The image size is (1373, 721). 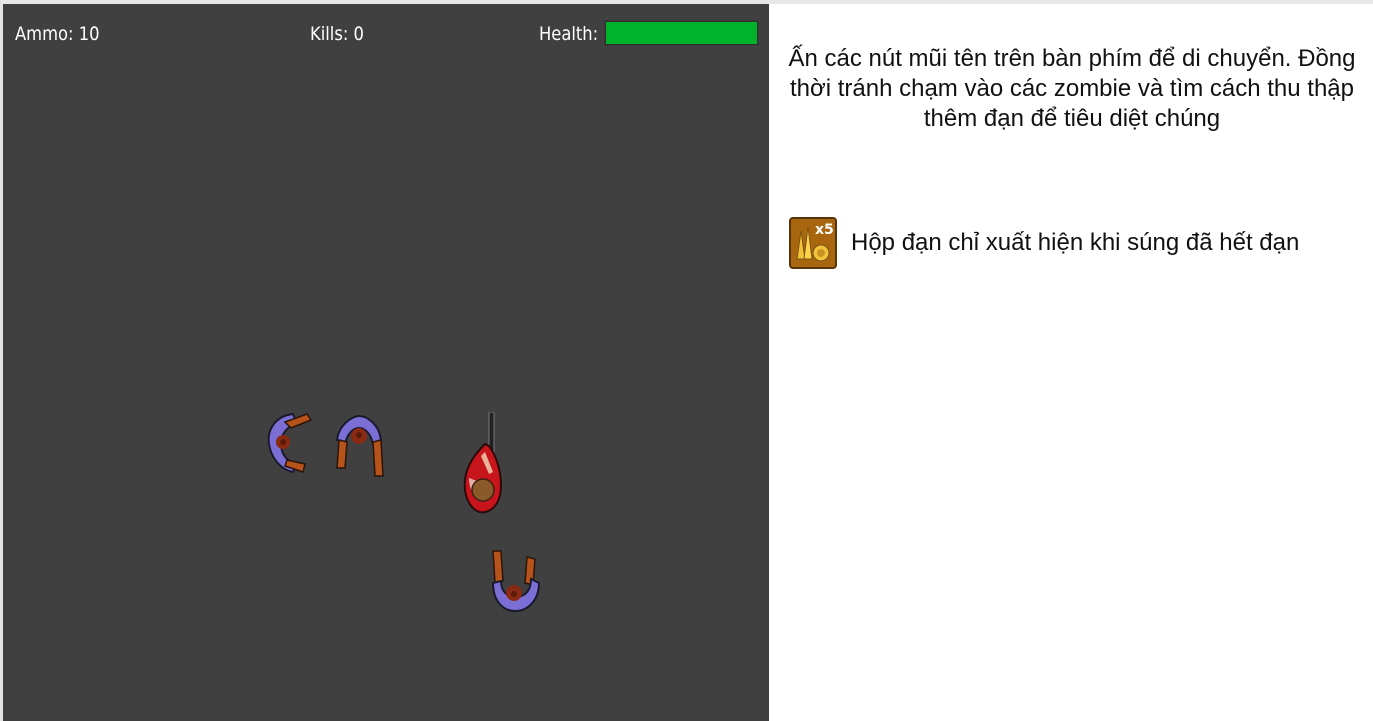 What do you see at coordinates (483, 463) in the screenshot?
I see `player-sprite` at bounding box center [483, 463].